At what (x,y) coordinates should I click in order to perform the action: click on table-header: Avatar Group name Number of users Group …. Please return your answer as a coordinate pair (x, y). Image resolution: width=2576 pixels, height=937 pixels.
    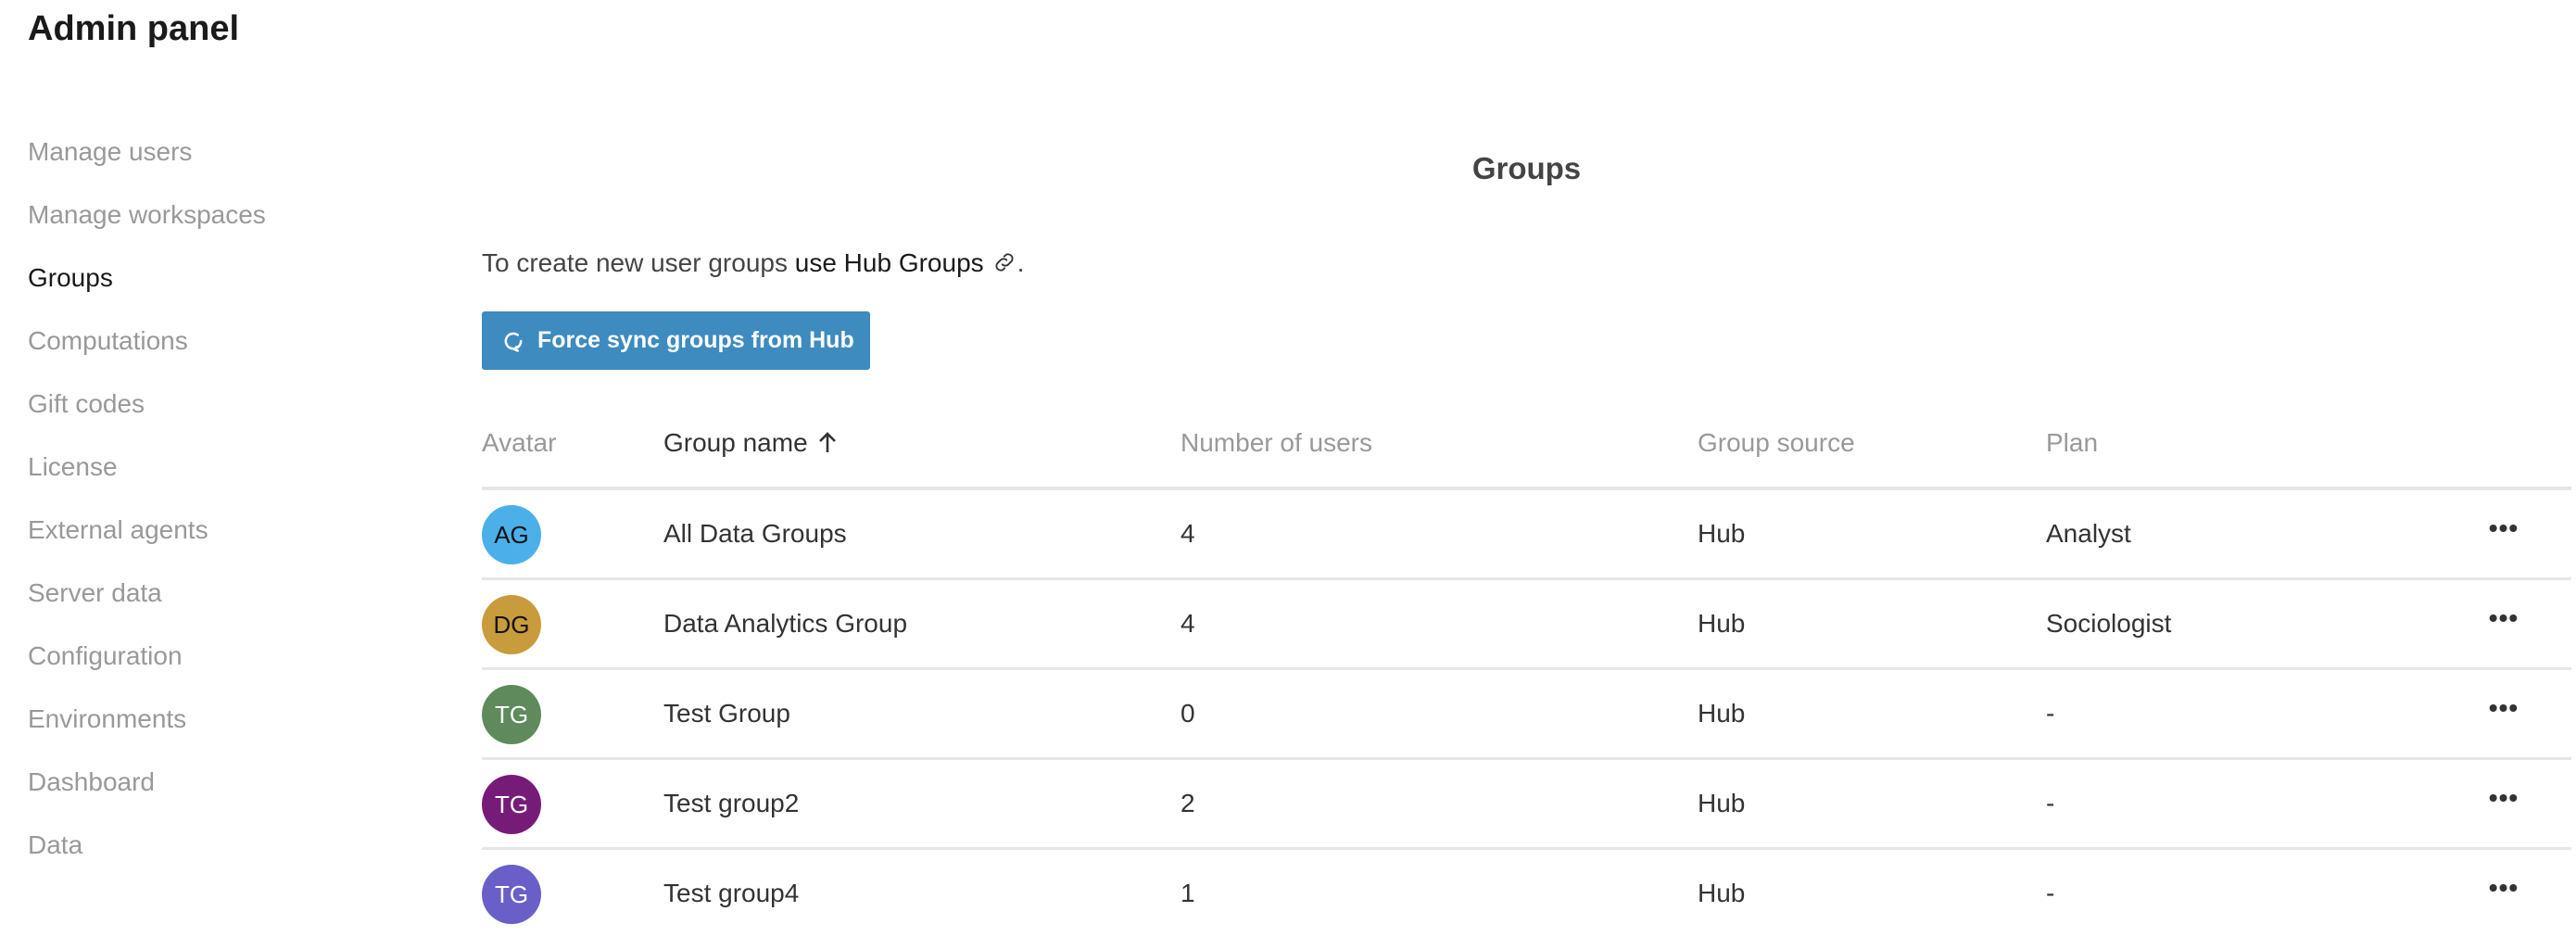
    Looking at the image, I should click on (1527, 451).